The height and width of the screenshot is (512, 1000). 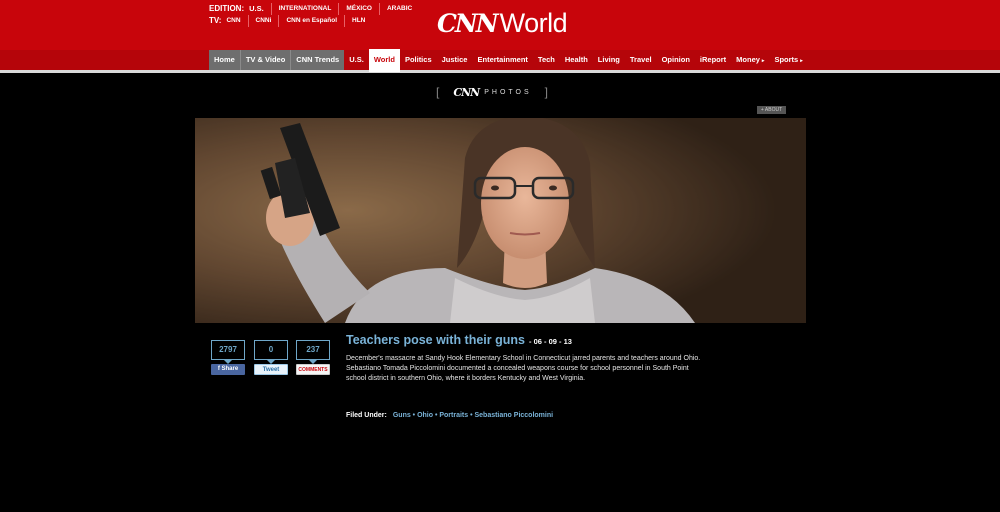 What do you see at coordinates (502, 60) in the screenshot?
I see `nav-entertainment: Entertainment` at bounding box center [502, 60].